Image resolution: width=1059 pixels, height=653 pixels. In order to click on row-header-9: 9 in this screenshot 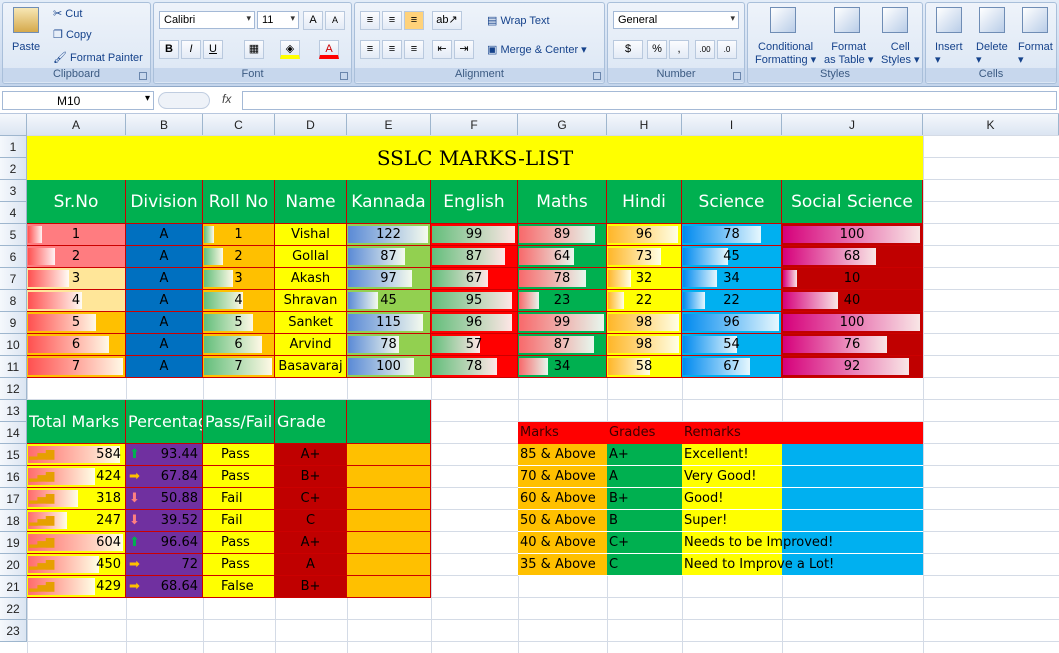, I will do `click(13, 323)`.